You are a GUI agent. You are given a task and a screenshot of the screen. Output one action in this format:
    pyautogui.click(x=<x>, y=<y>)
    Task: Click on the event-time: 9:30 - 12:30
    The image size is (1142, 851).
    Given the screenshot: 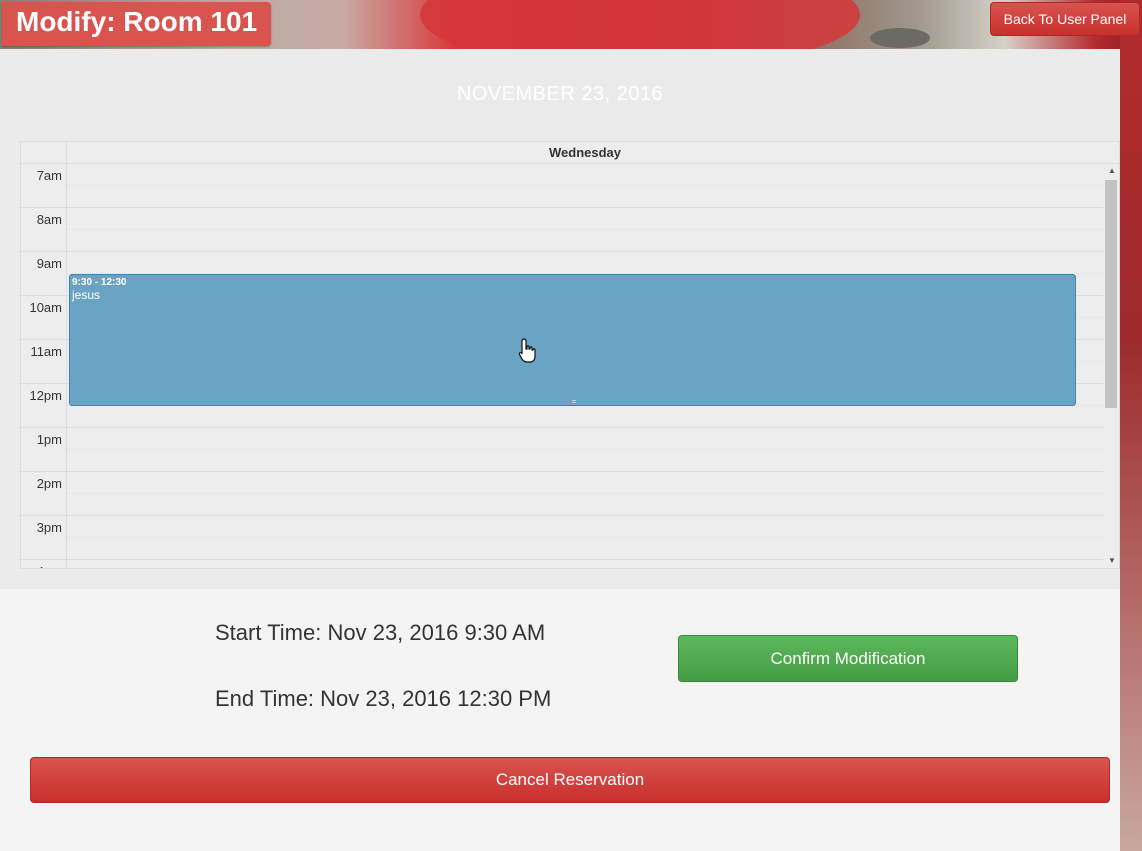 What is the action you would take?
    pyautogui.click(x=99, y=282)
    